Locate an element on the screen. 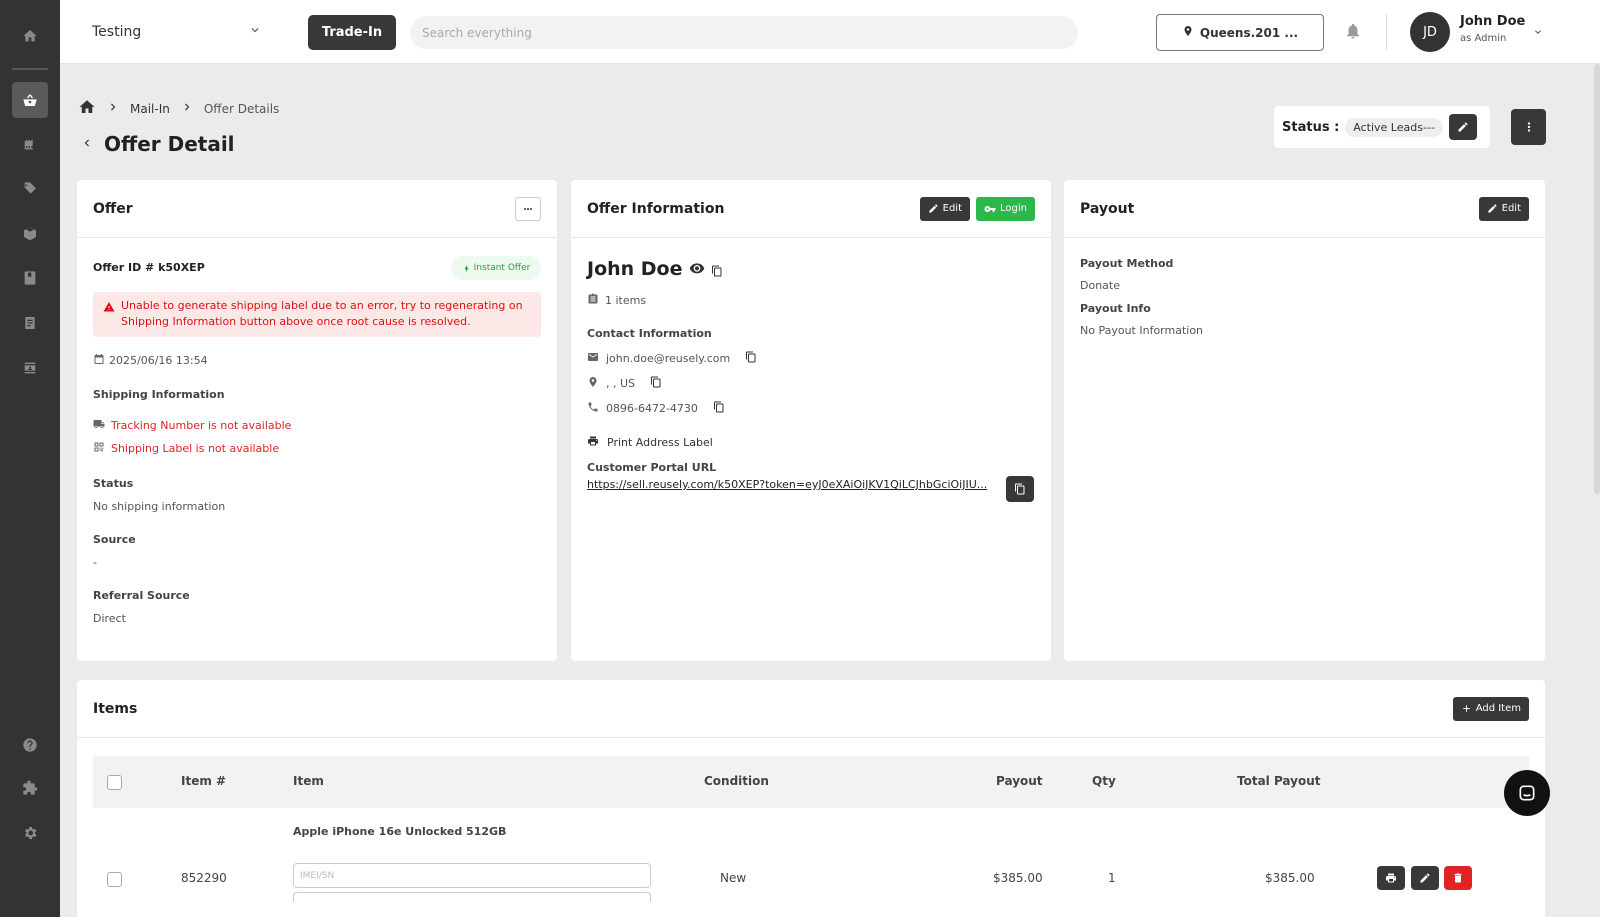 The image size is (1600, 917). tracking-row: Tracking Number is not available is located at coordinates (192, 425).